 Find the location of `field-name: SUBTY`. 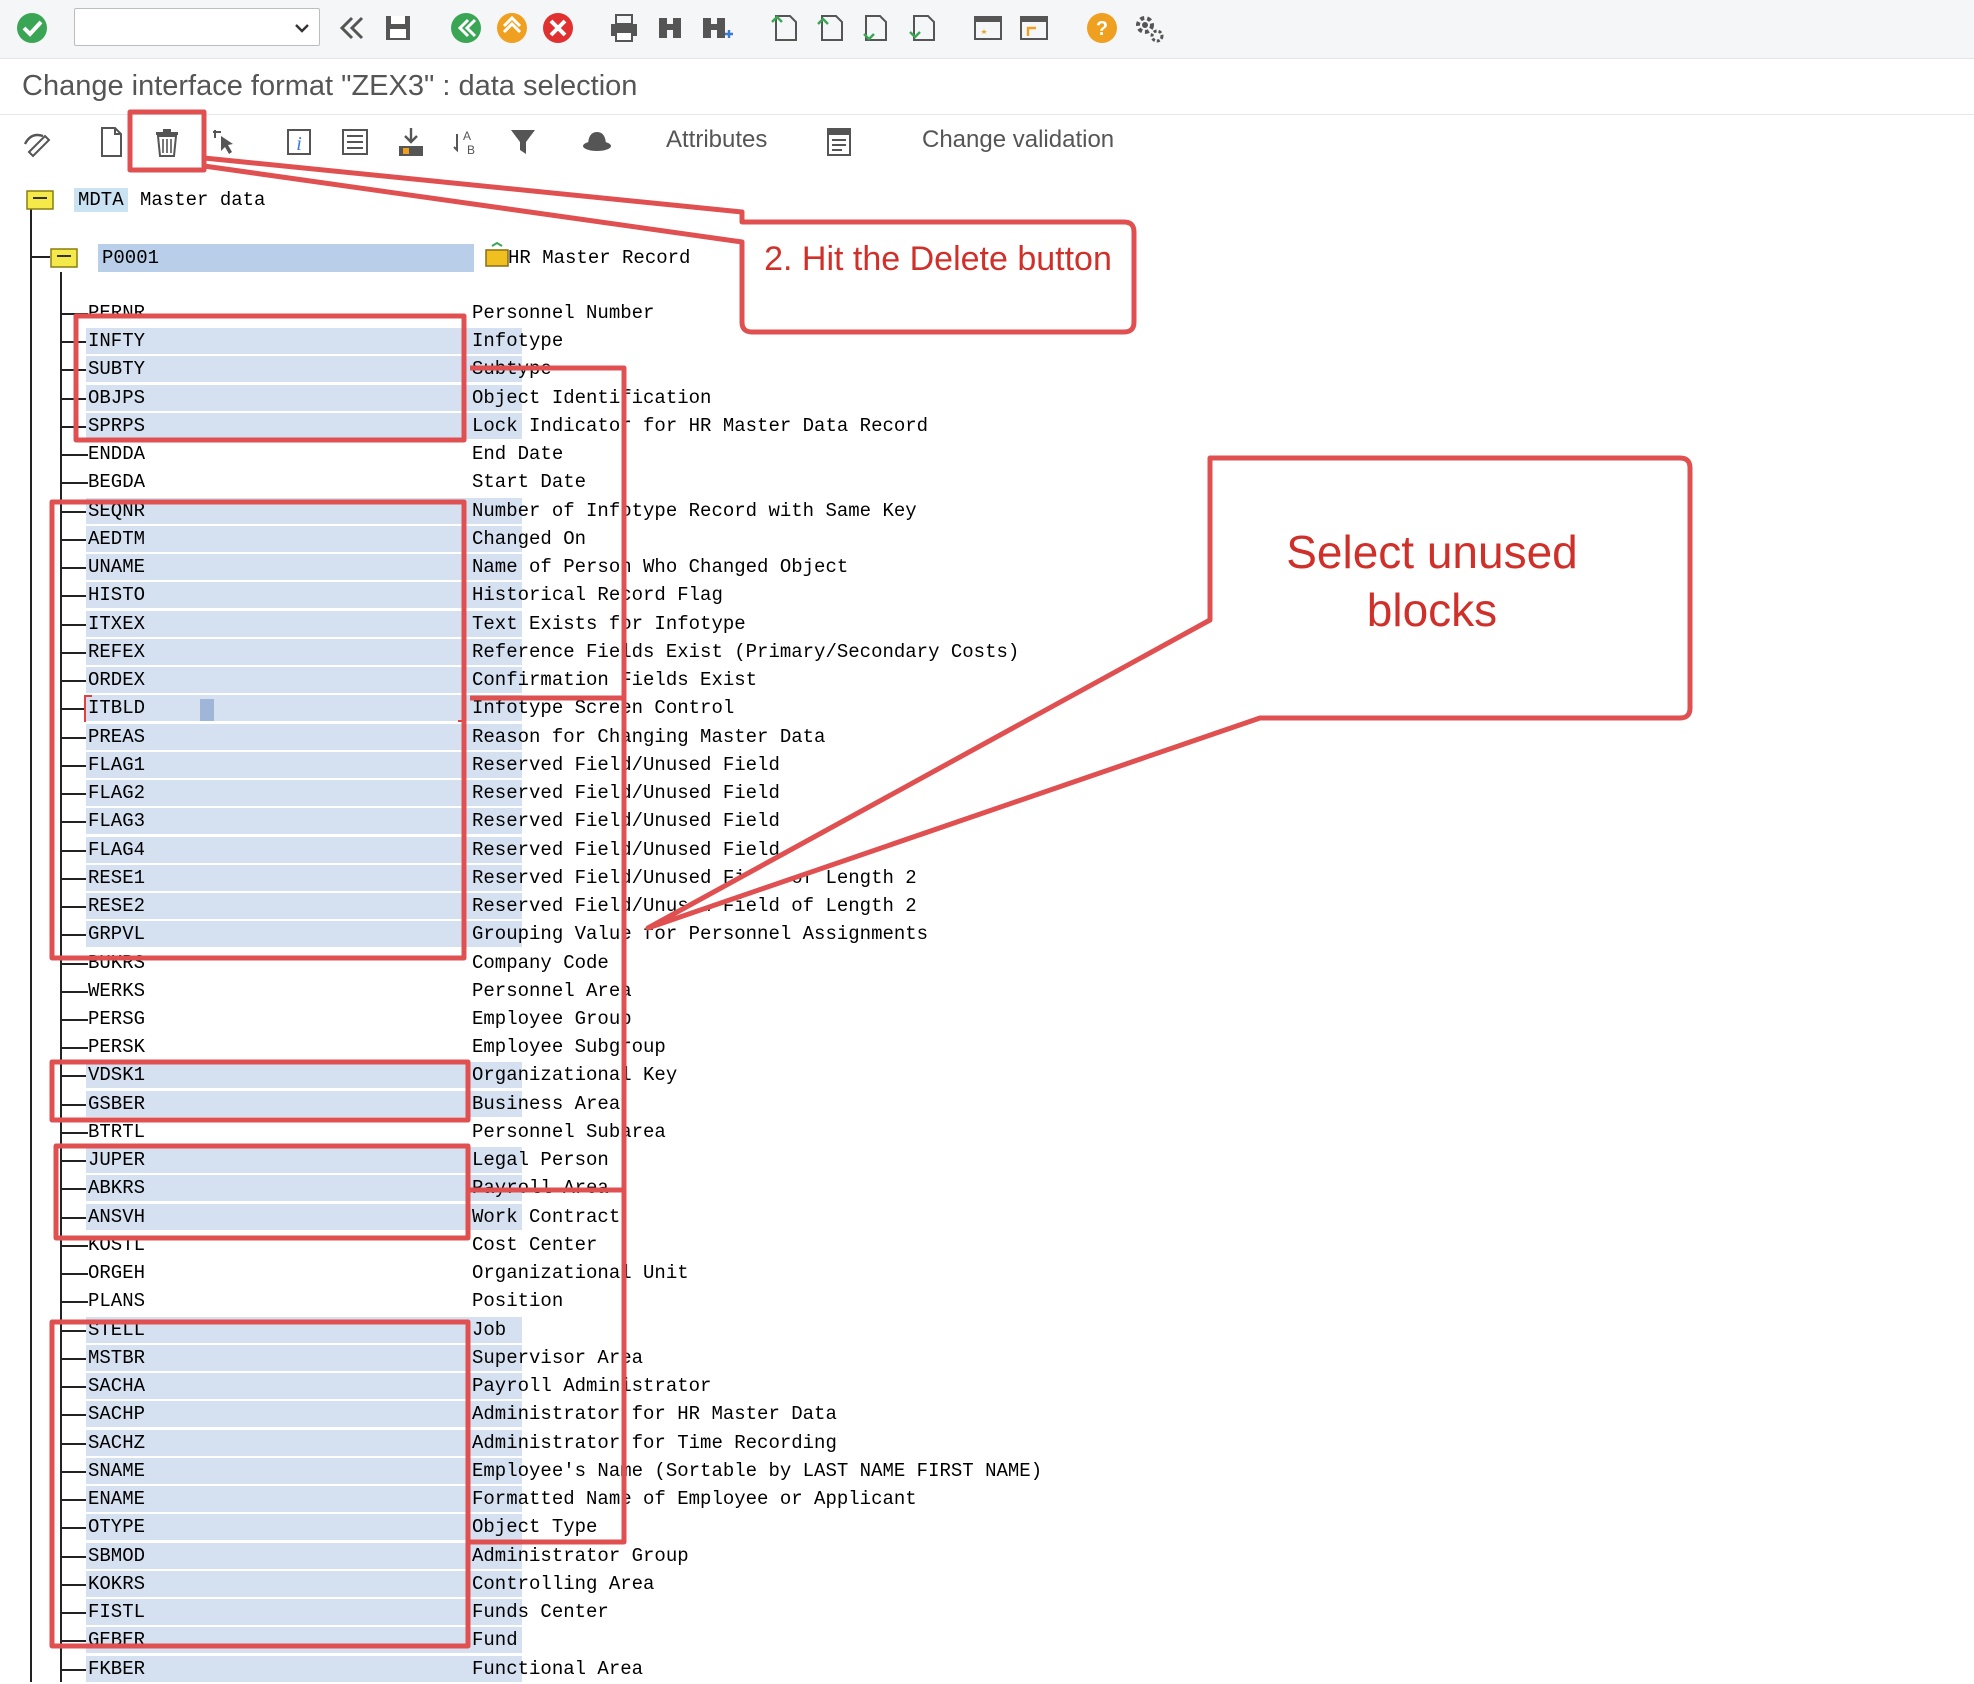

field-name: SUBTY is located at coordinates (304, 370).